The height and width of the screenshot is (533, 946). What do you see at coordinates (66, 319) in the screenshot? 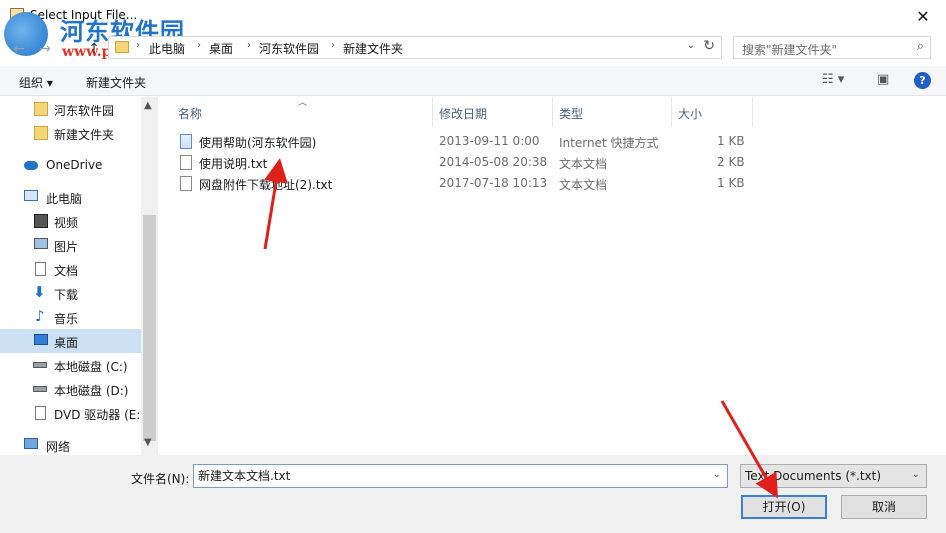
I see `nav-item-label: 音乐` at bounding box center [66, 319].